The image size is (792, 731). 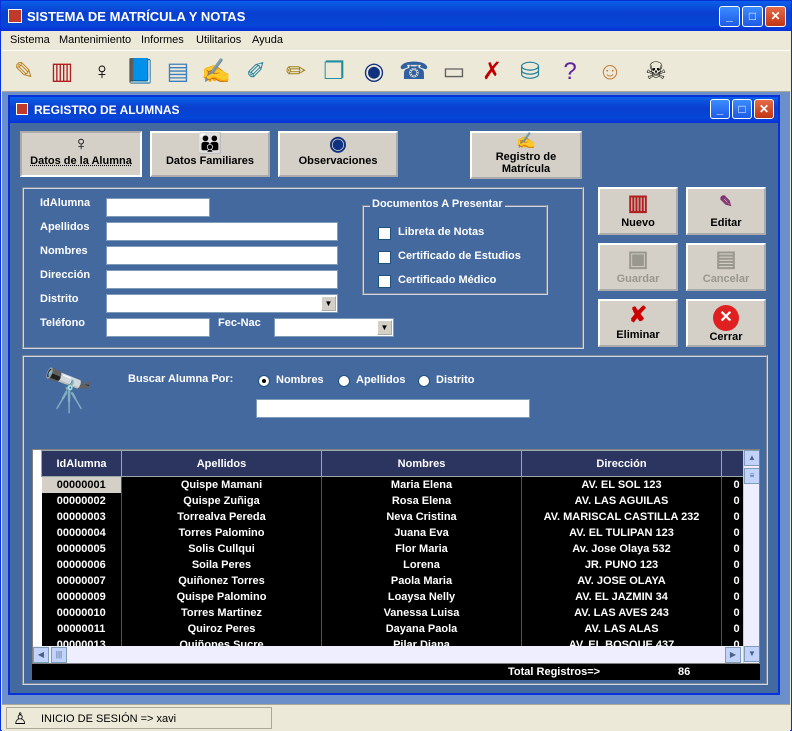 I want to click on direccion-field, so click(x=222, y=279).